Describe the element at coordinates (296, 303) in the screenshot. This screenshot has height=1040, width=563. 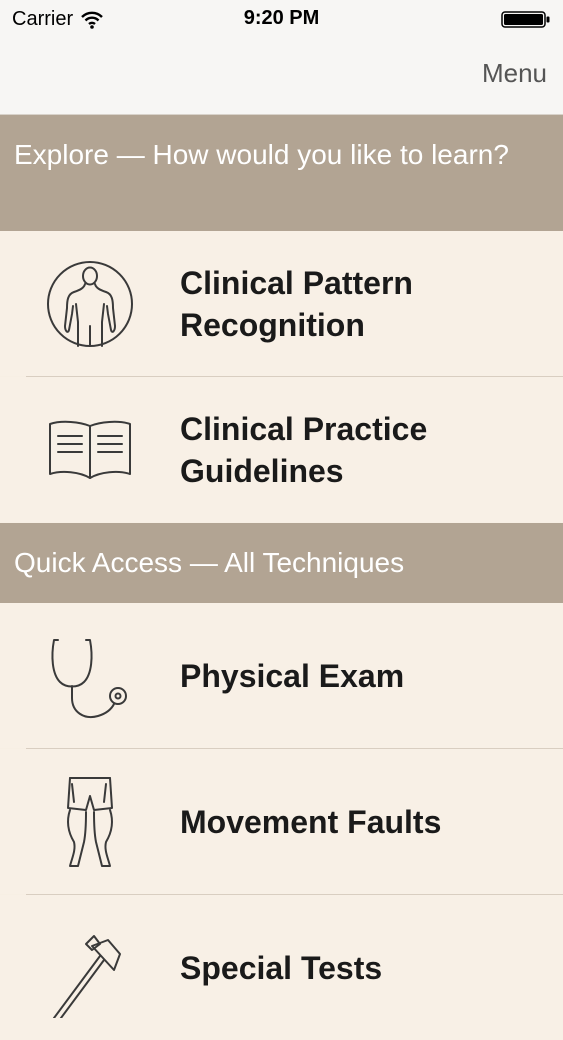
I see `list-item-label: Clinical Pattern Recognition` at that location.